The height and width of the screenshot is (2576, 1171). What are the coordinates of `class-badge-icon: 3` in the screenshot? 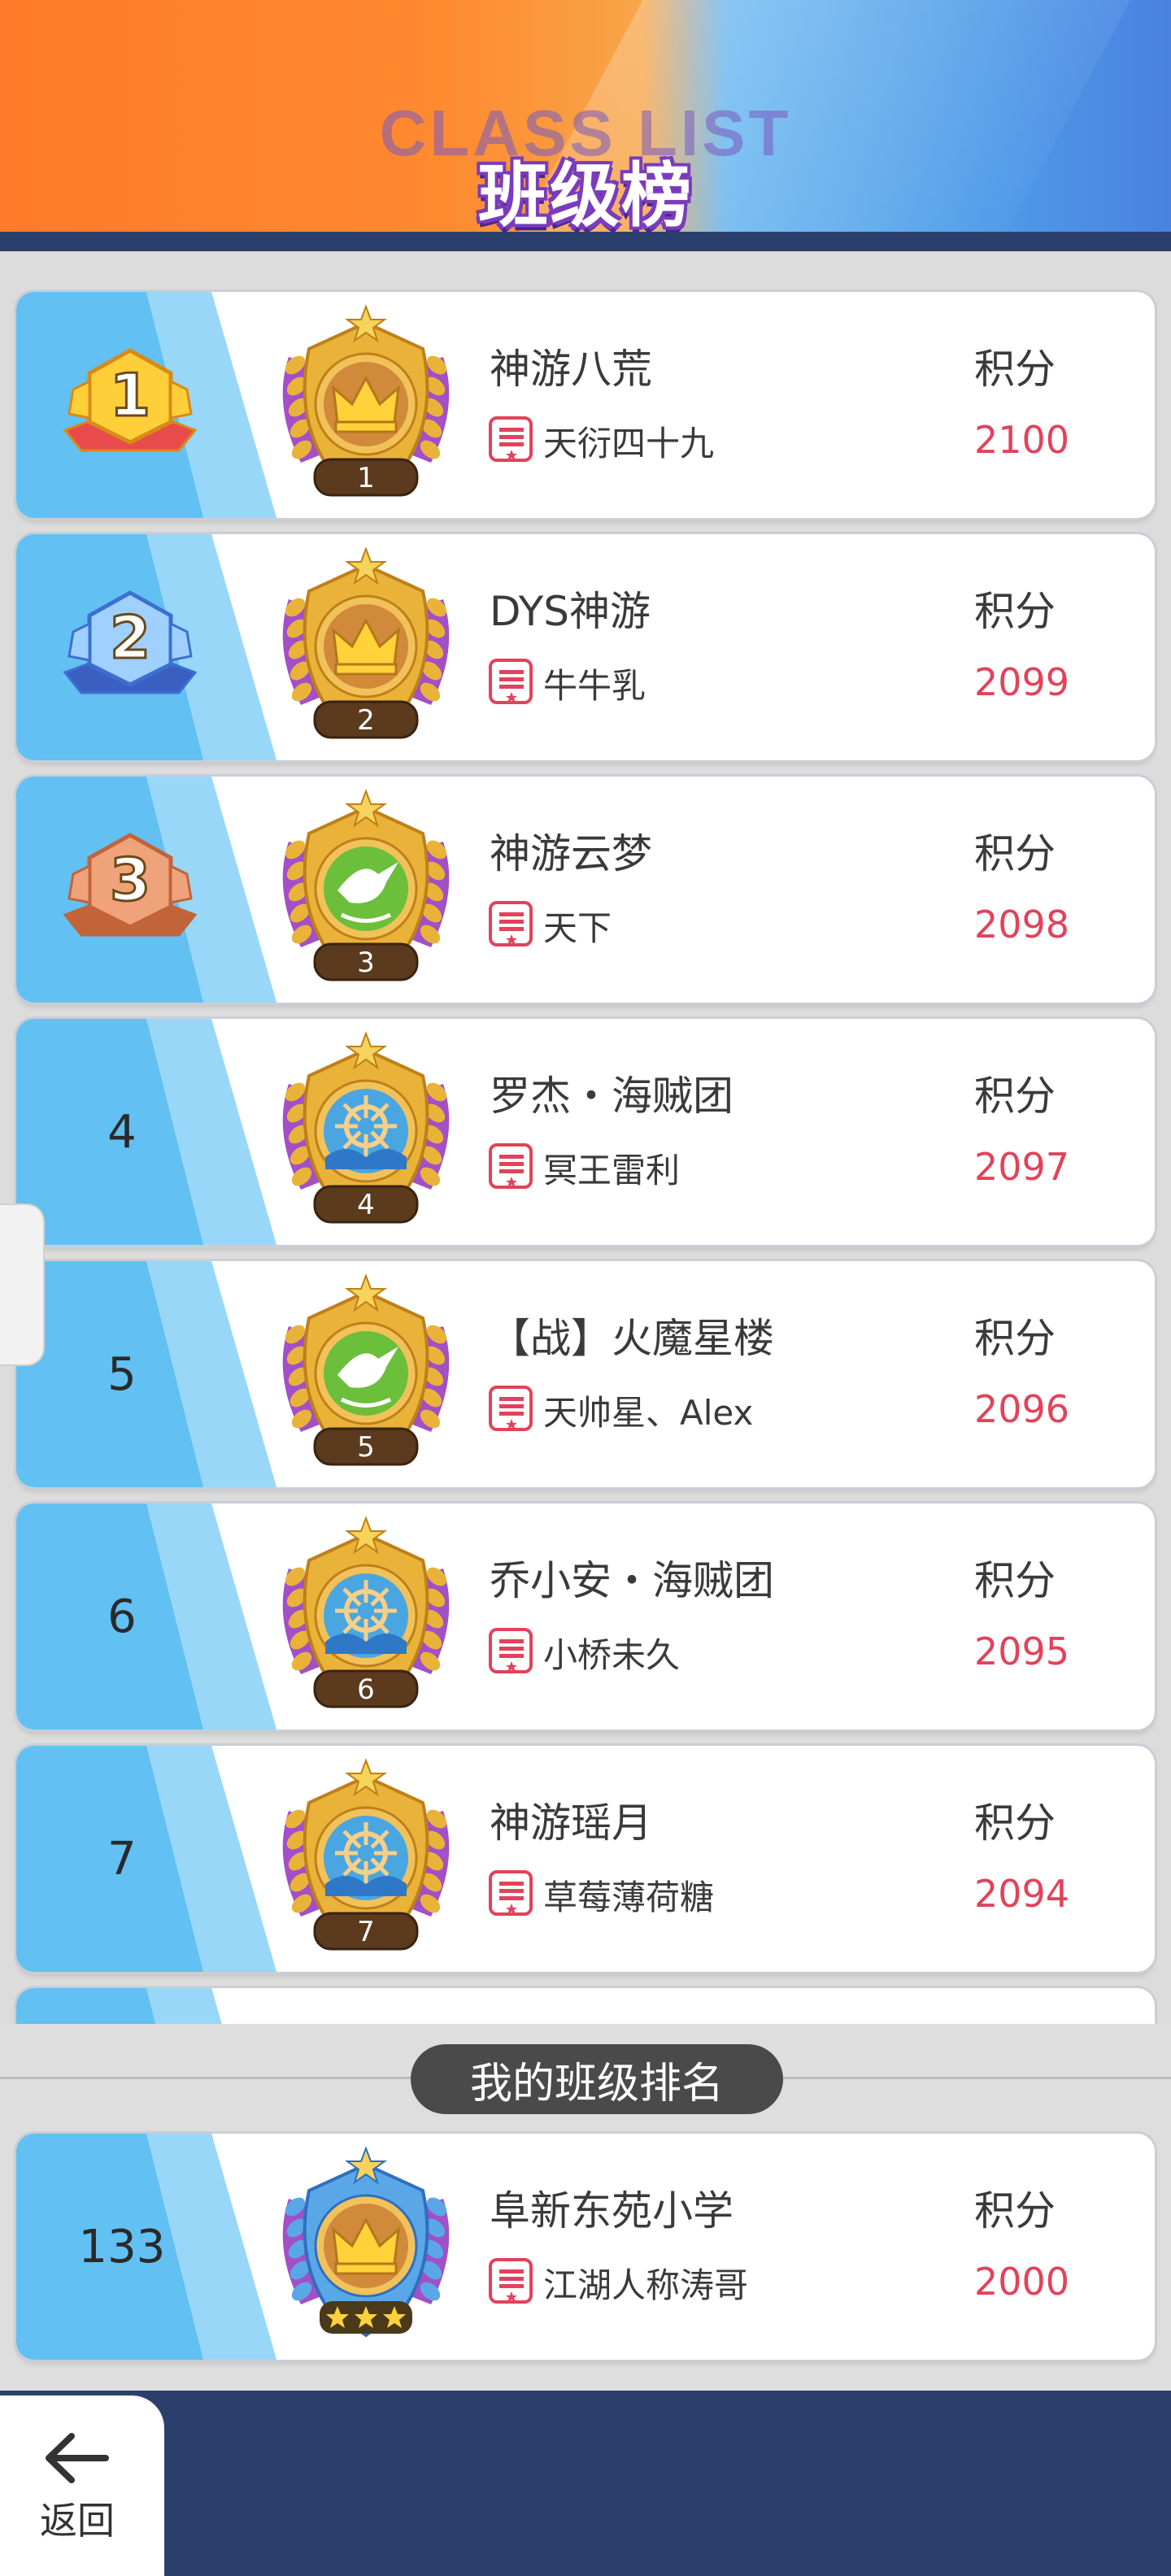 It's located at (366, 885).